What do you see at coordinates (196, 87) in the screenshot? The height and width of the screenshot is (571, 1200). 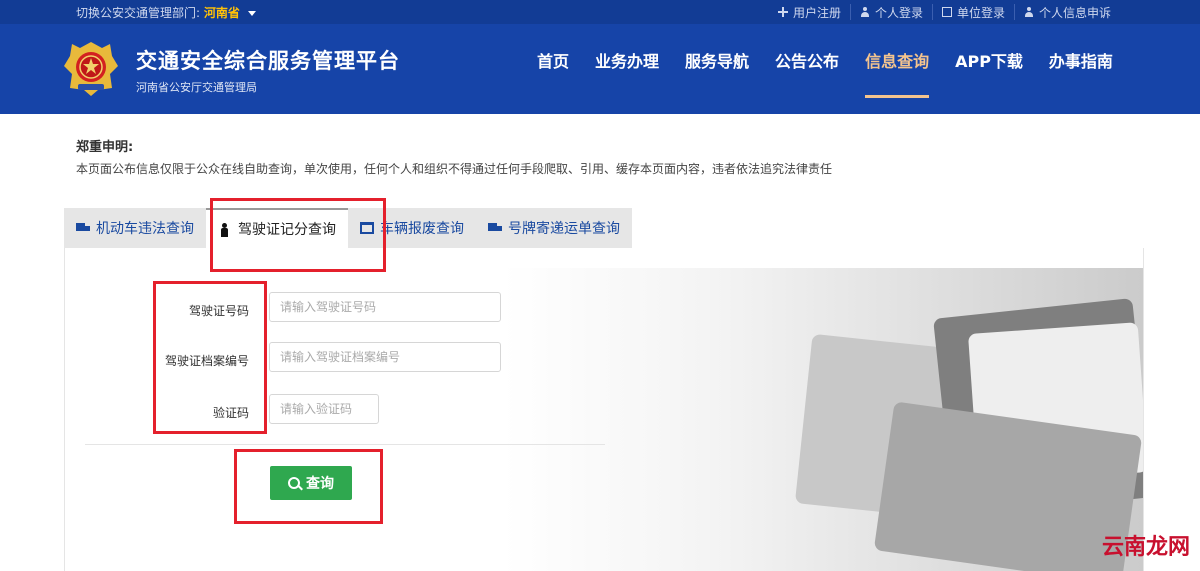 I see `site-subtitle: 河南省公安厅交通管理局` at bounding box center [196, 87].